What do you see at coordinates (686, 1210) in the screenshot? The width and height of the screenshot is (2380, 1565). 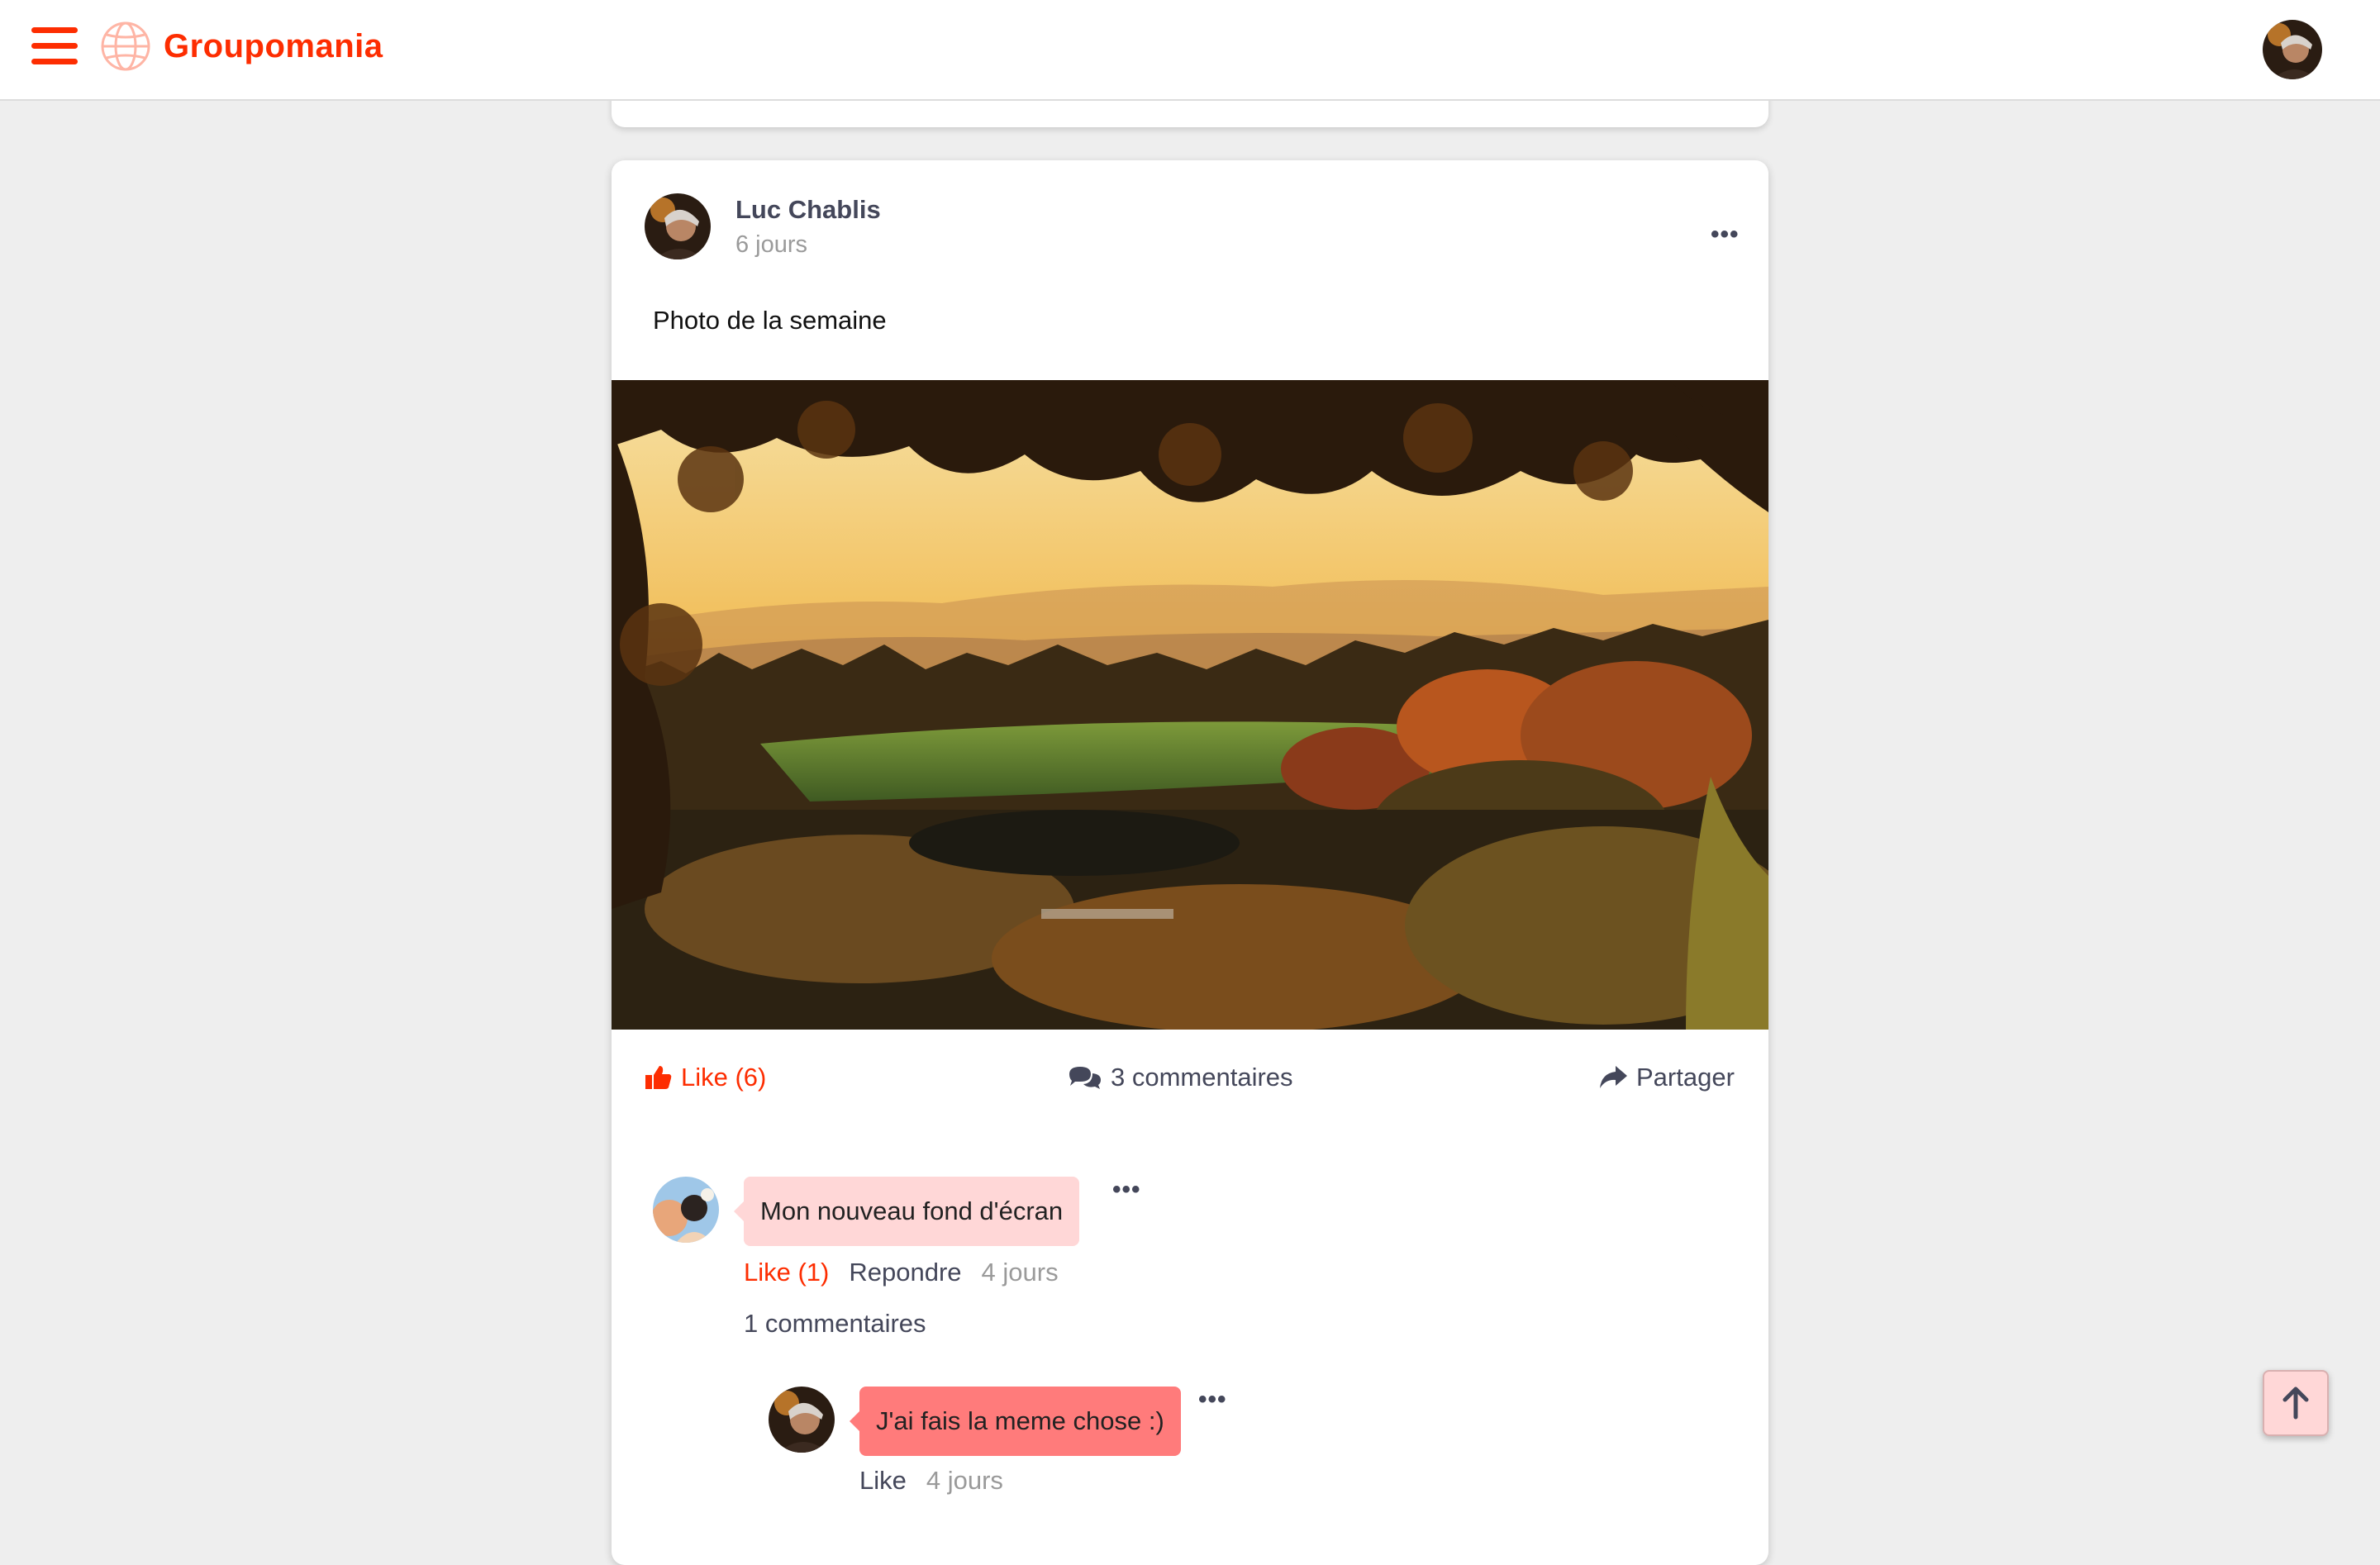 I see `commenter-avatar` at bounding box center [686, 1210].